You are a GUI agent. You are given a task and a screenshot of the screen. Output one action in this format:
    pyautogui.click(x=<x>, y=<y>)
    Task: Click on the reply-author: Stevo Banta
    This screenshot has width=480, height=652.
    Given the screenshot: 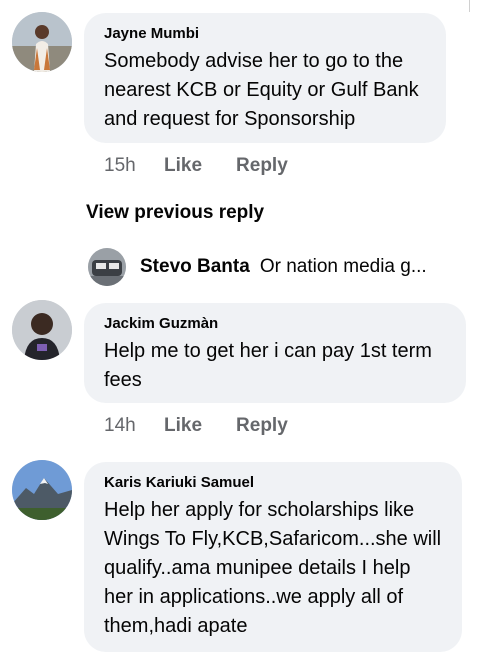 What is the action you would take?
    pyautogui.click(x=195, y=267)
    